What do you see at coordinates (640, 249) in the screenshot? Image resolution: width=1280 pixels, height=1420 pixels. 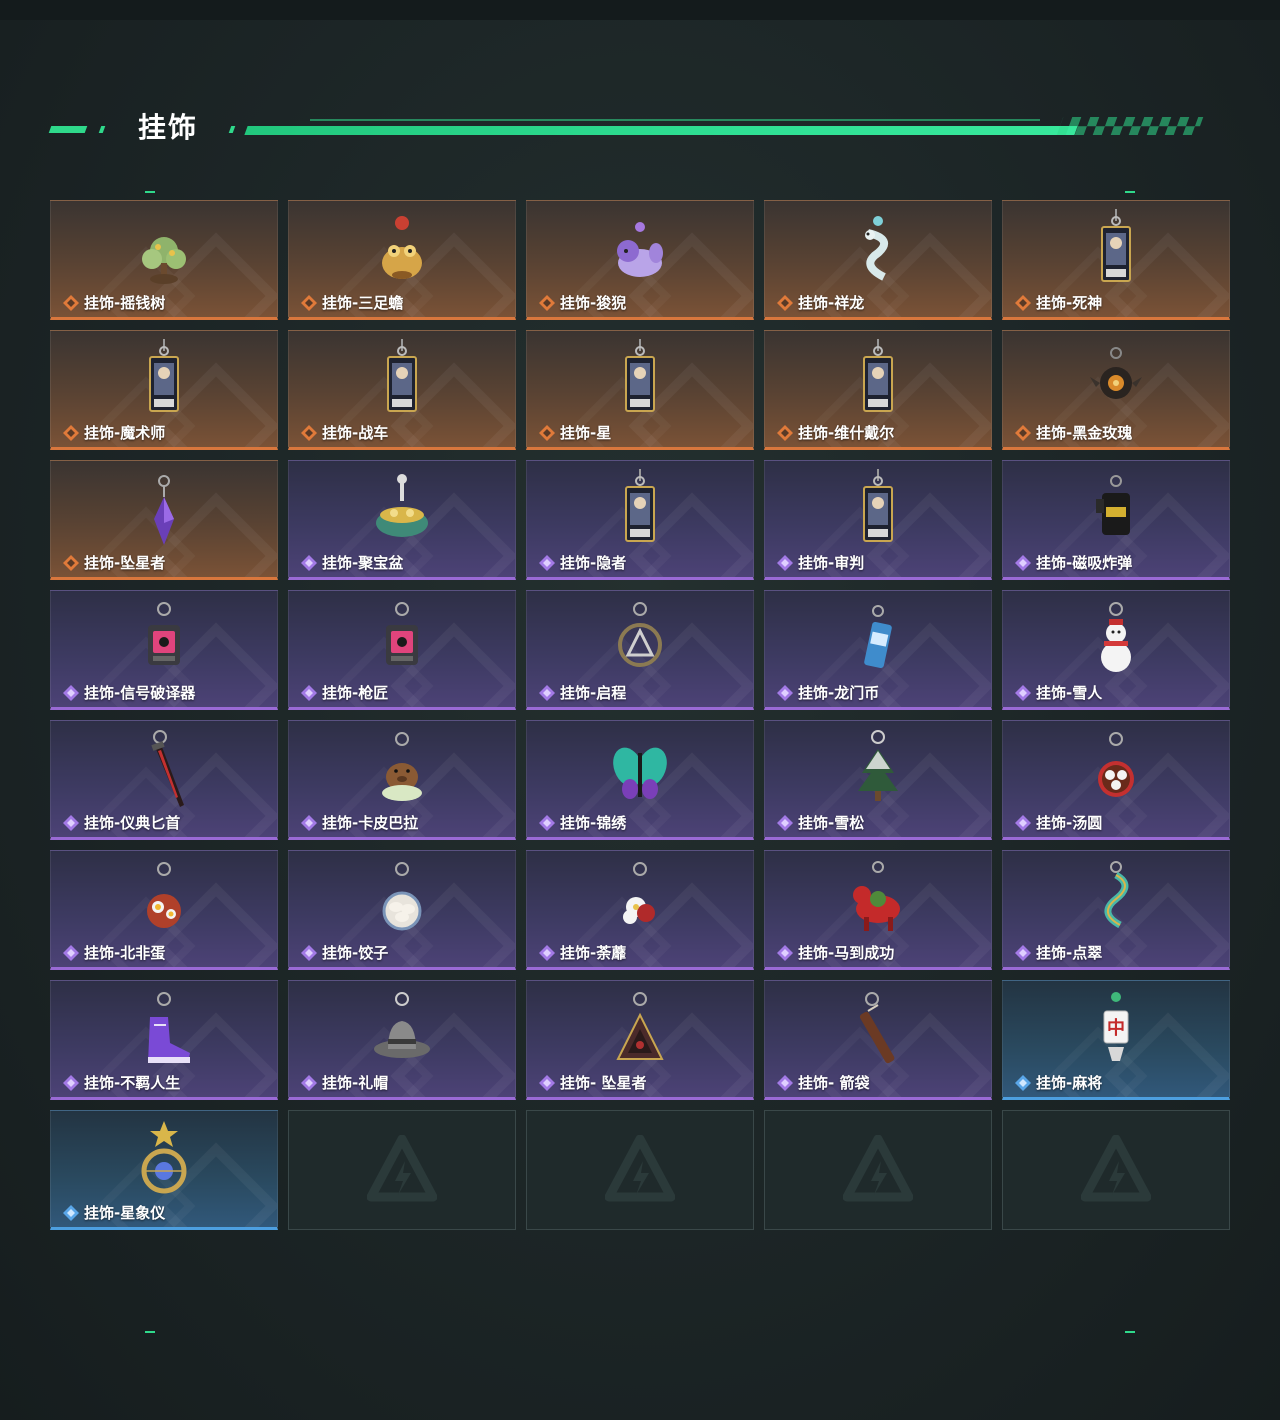 I see `suanni-lion-charm-icon` at bounding box center [640, 249].